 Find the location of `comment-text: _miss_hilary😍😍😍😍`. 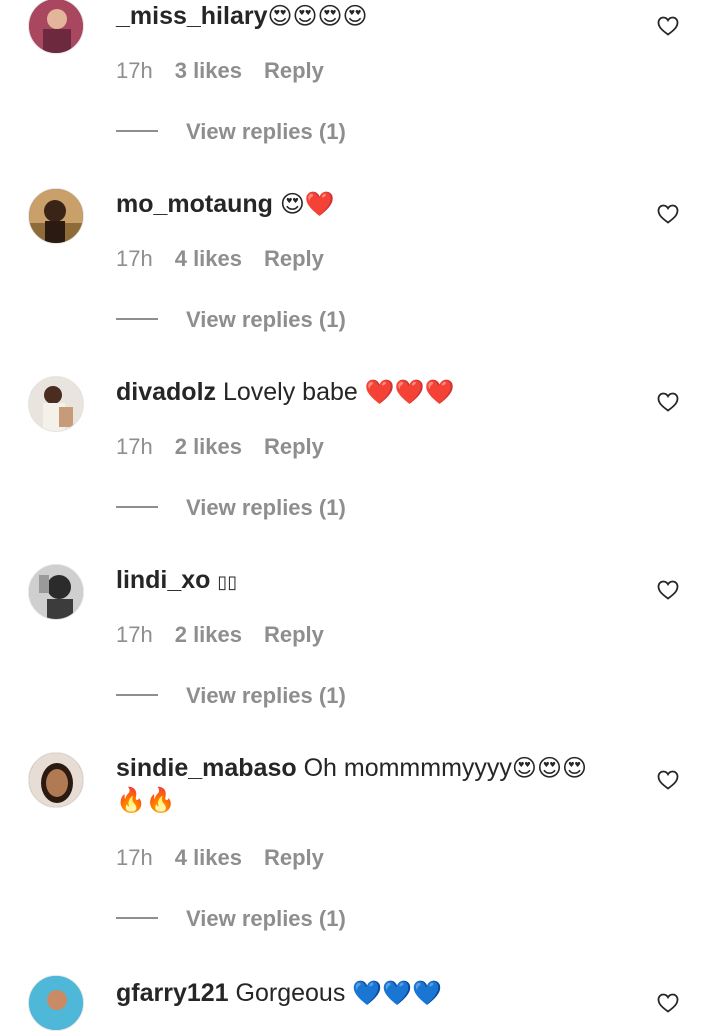

comment-text: _miss_hilary😍😍😍😍 is located at coordinates (376, 16).